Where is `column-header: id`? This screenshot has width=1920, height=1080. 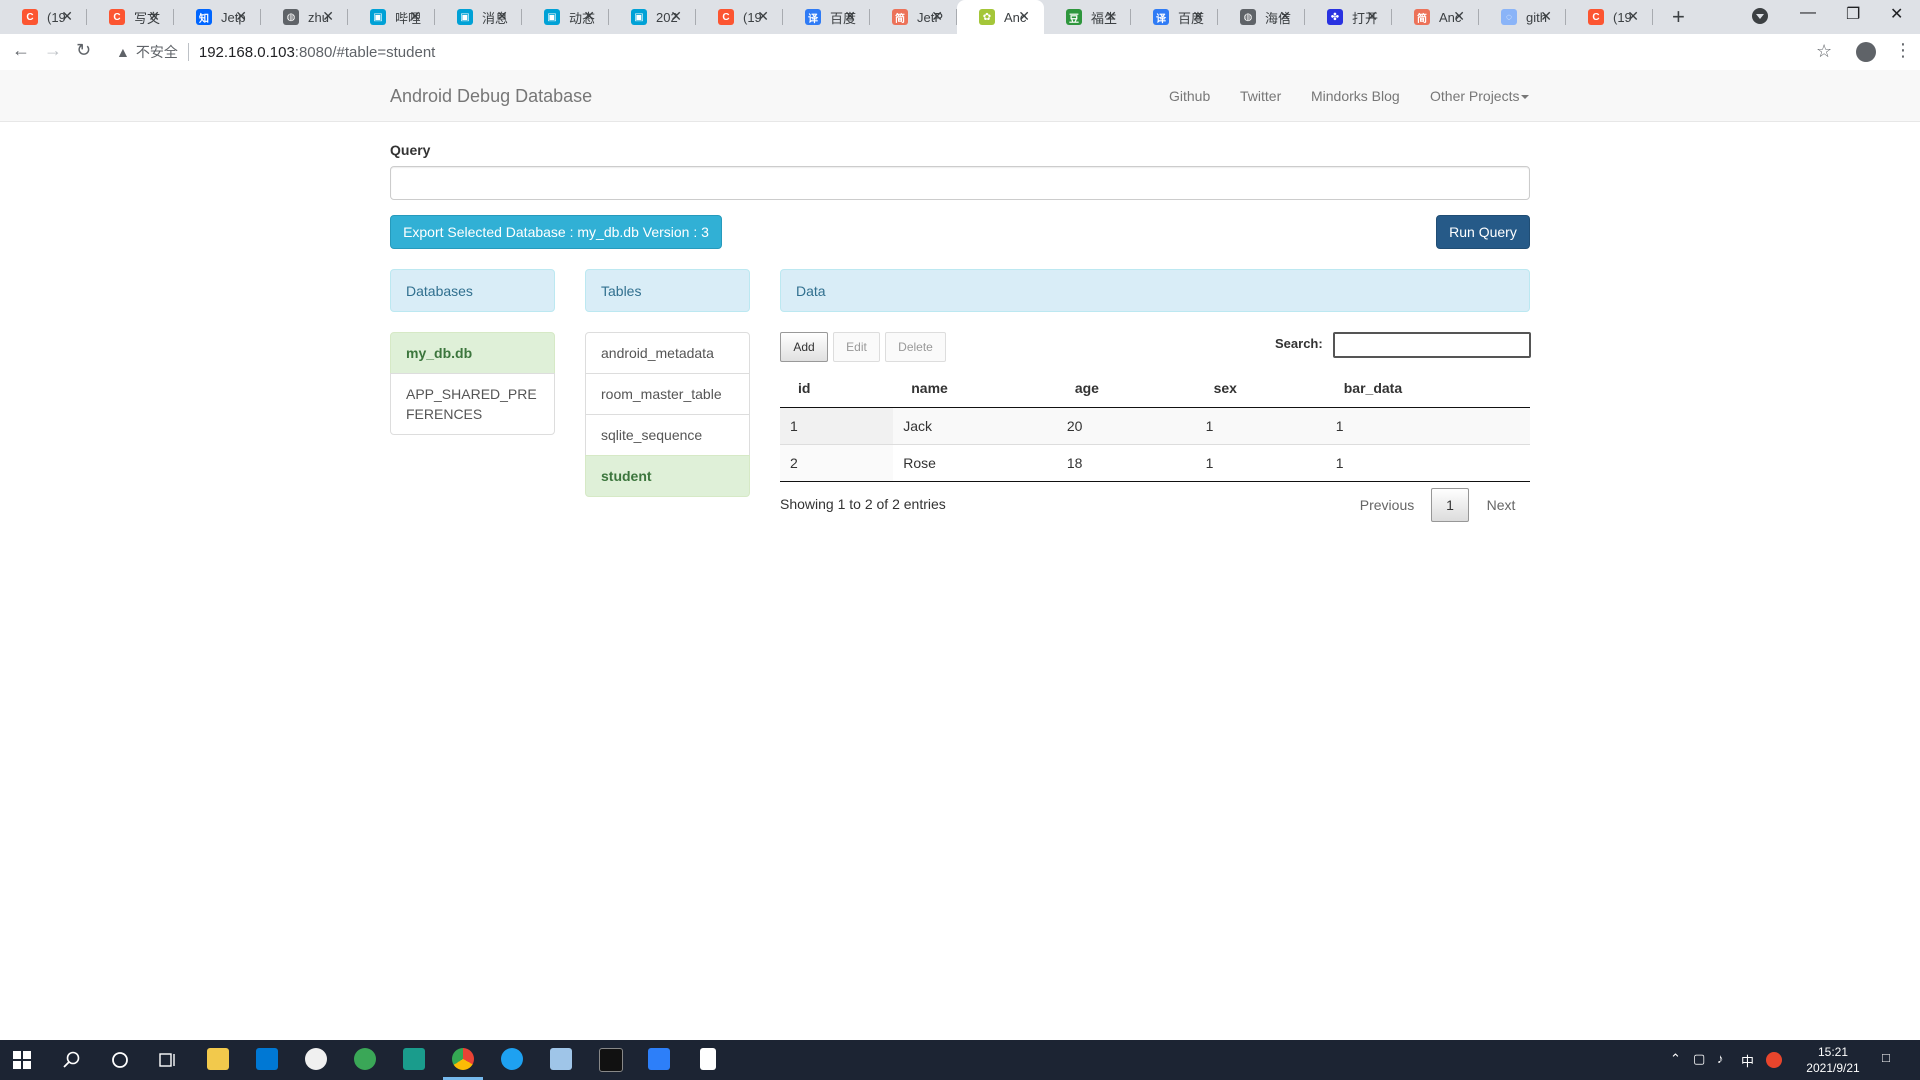
column-header: id is located at coordinates (837, 388).